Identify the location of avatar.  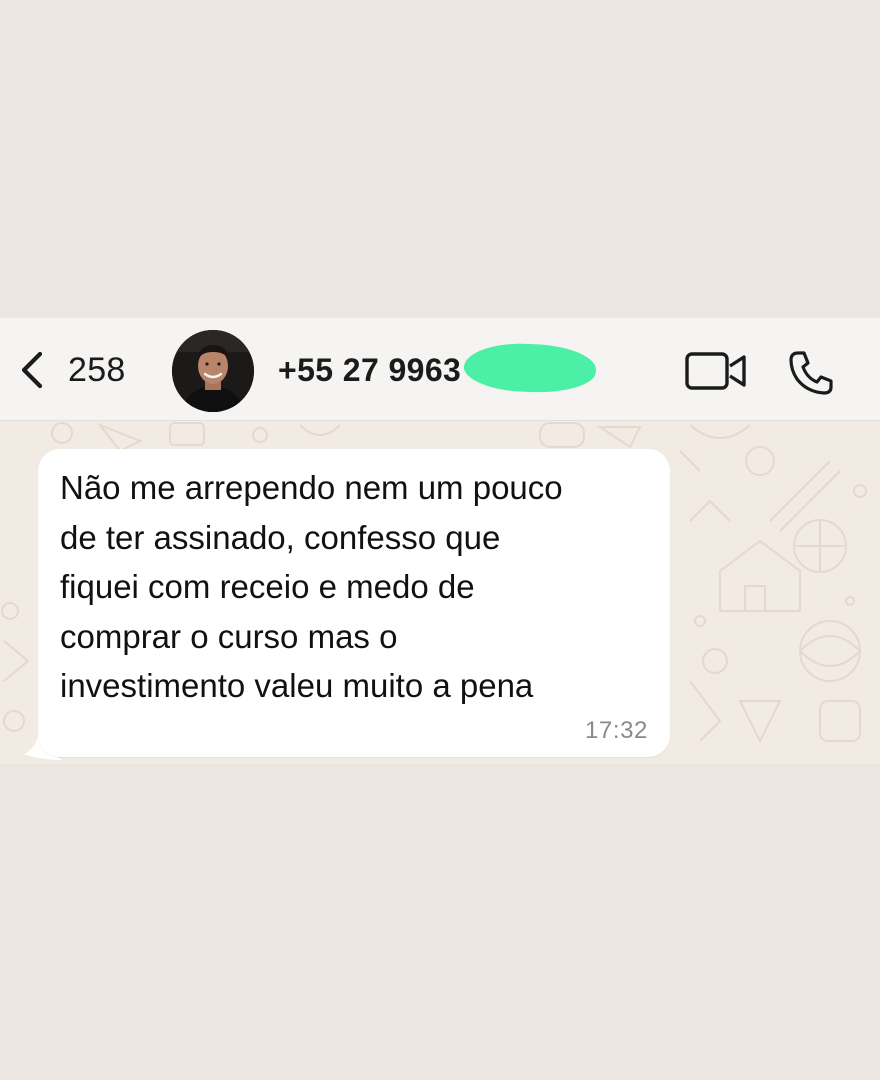
(213, 371).